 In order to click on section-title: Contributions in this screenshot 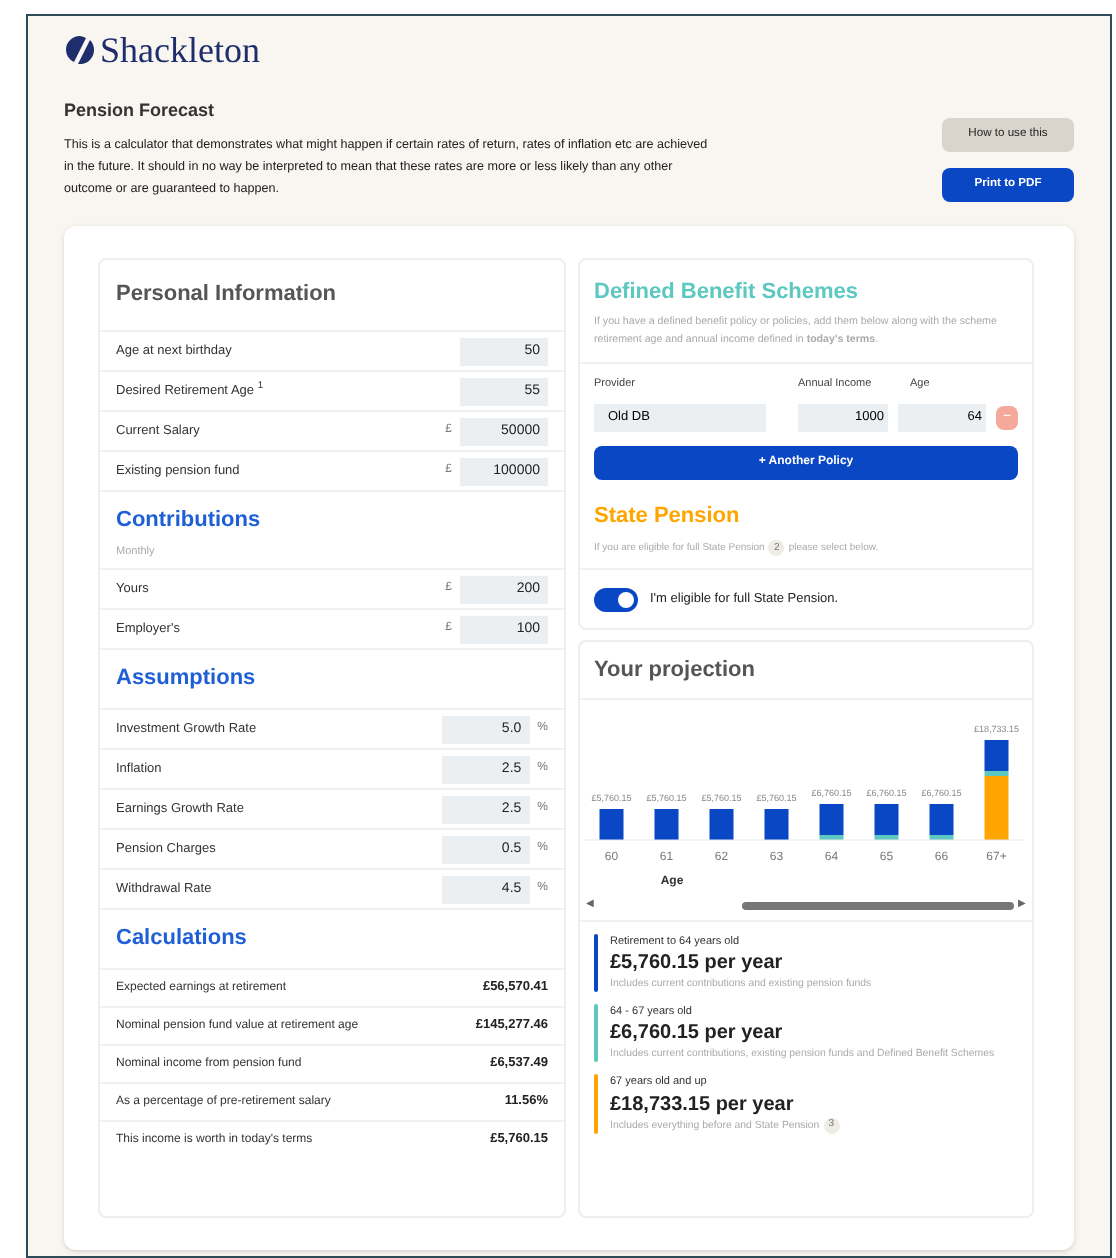, I will do `click(189, 521)`.